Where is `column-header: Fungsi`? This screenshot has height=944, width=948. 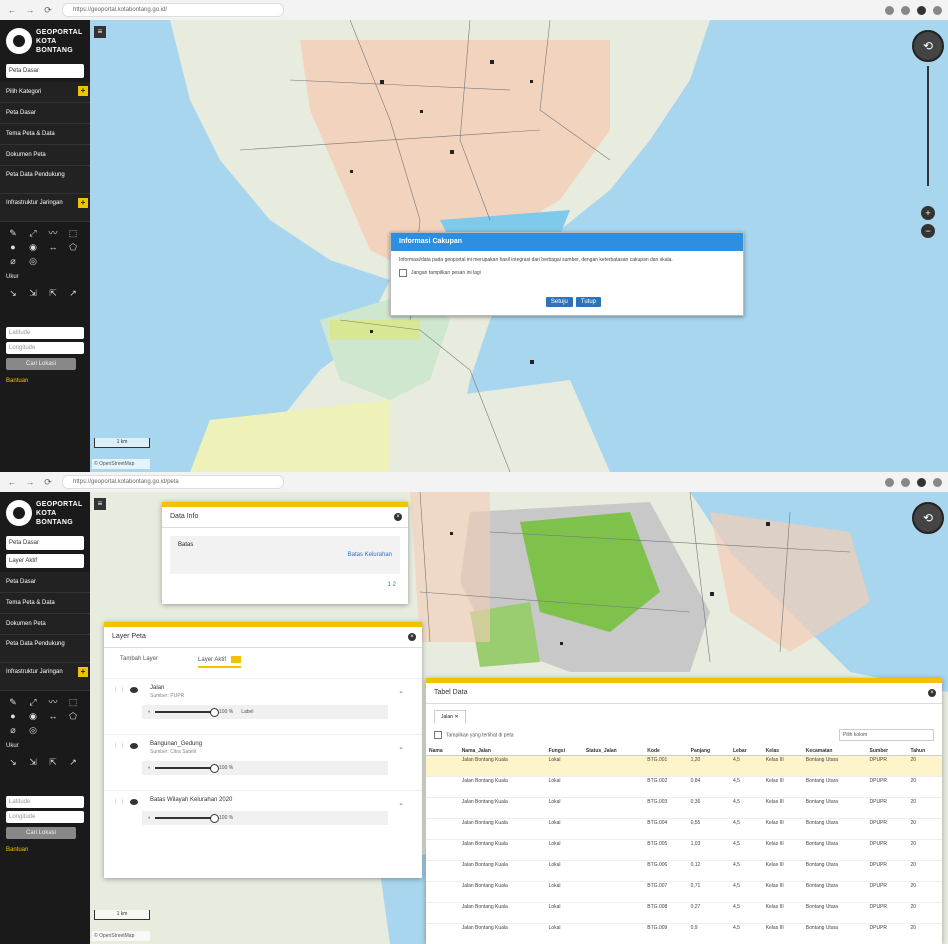
column-header: Fungsi is located at coordinates (564, 751).